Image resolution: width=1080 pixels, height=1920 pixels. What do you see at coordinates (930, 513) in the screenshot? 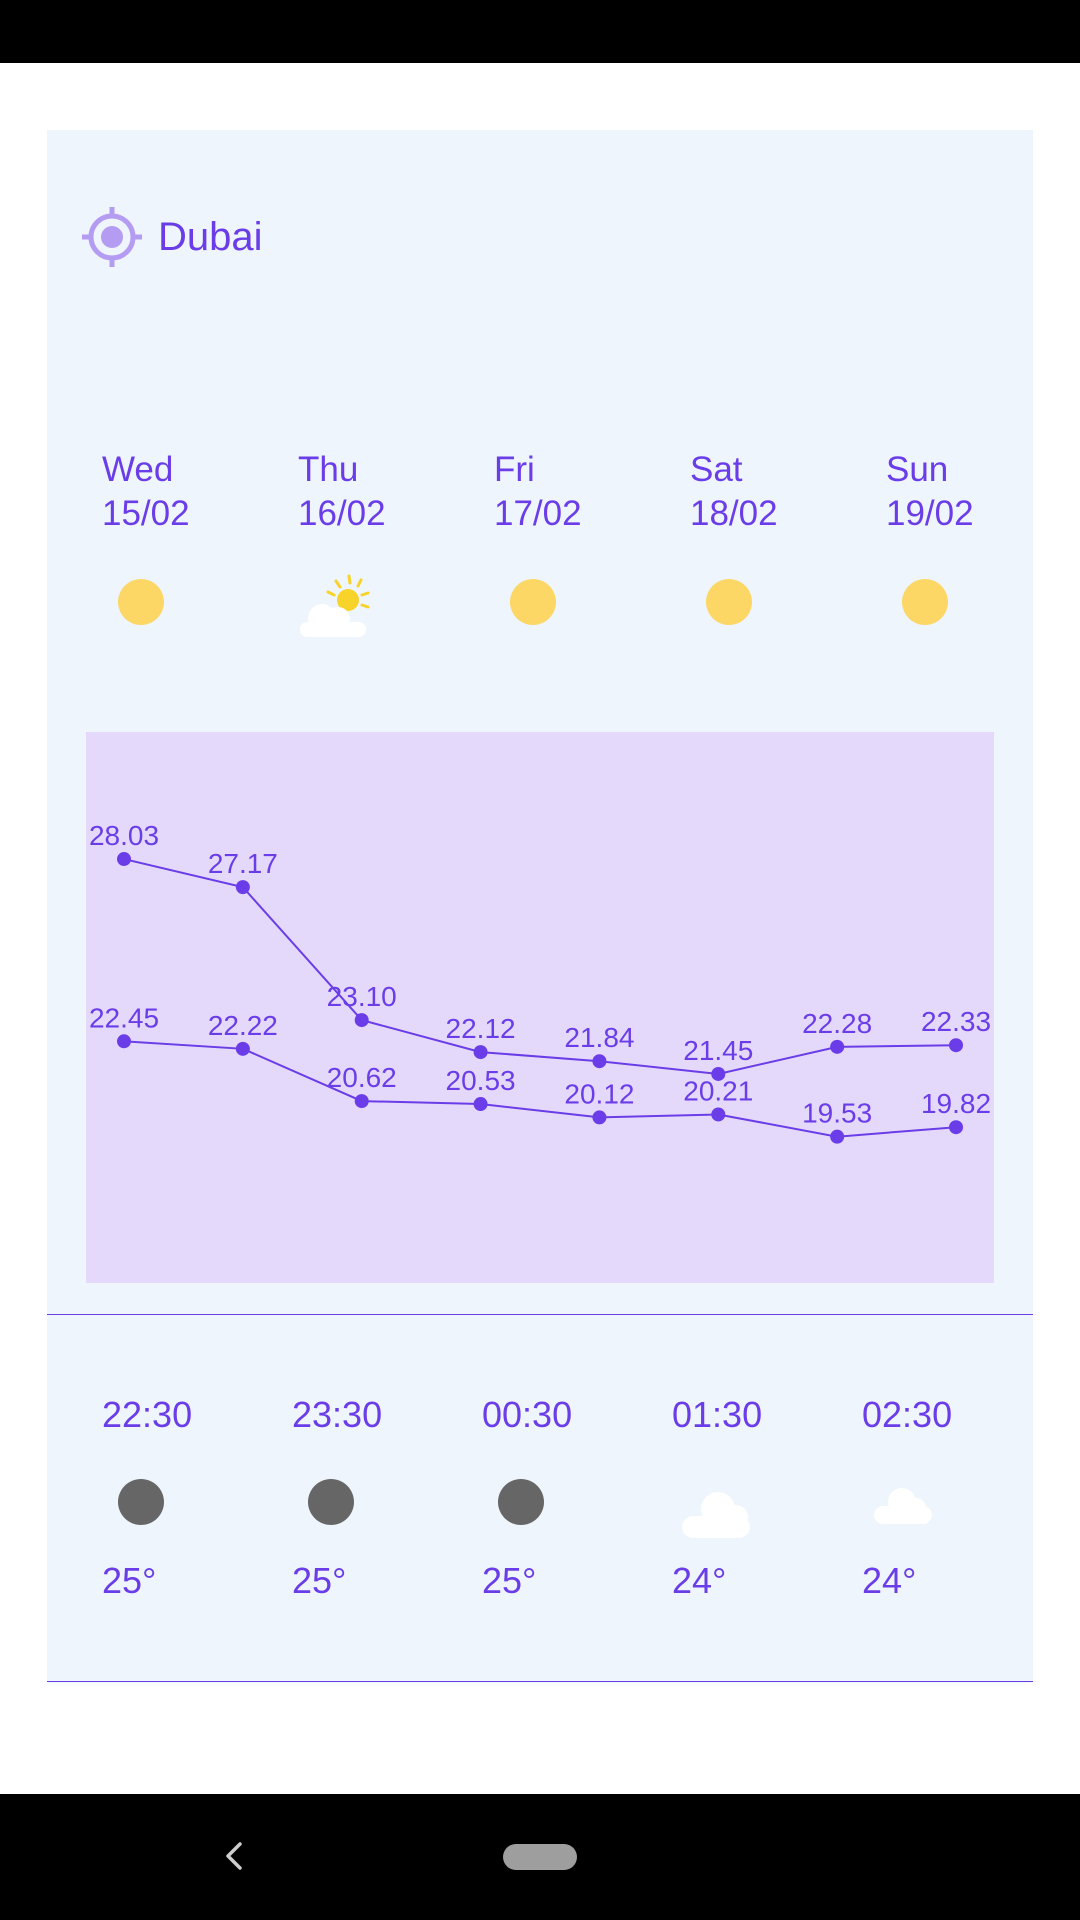
I see `day-date: 19/02` at bounding box center [930, 513].